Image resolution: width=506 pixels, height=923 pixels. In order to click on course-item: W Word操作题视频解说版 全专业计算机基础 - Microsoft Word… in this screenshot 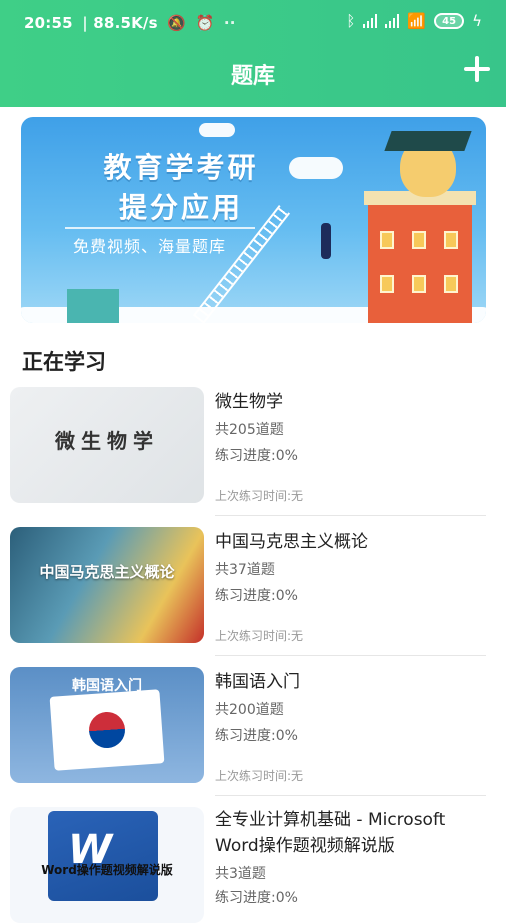, I will do `click(248, 865)`.